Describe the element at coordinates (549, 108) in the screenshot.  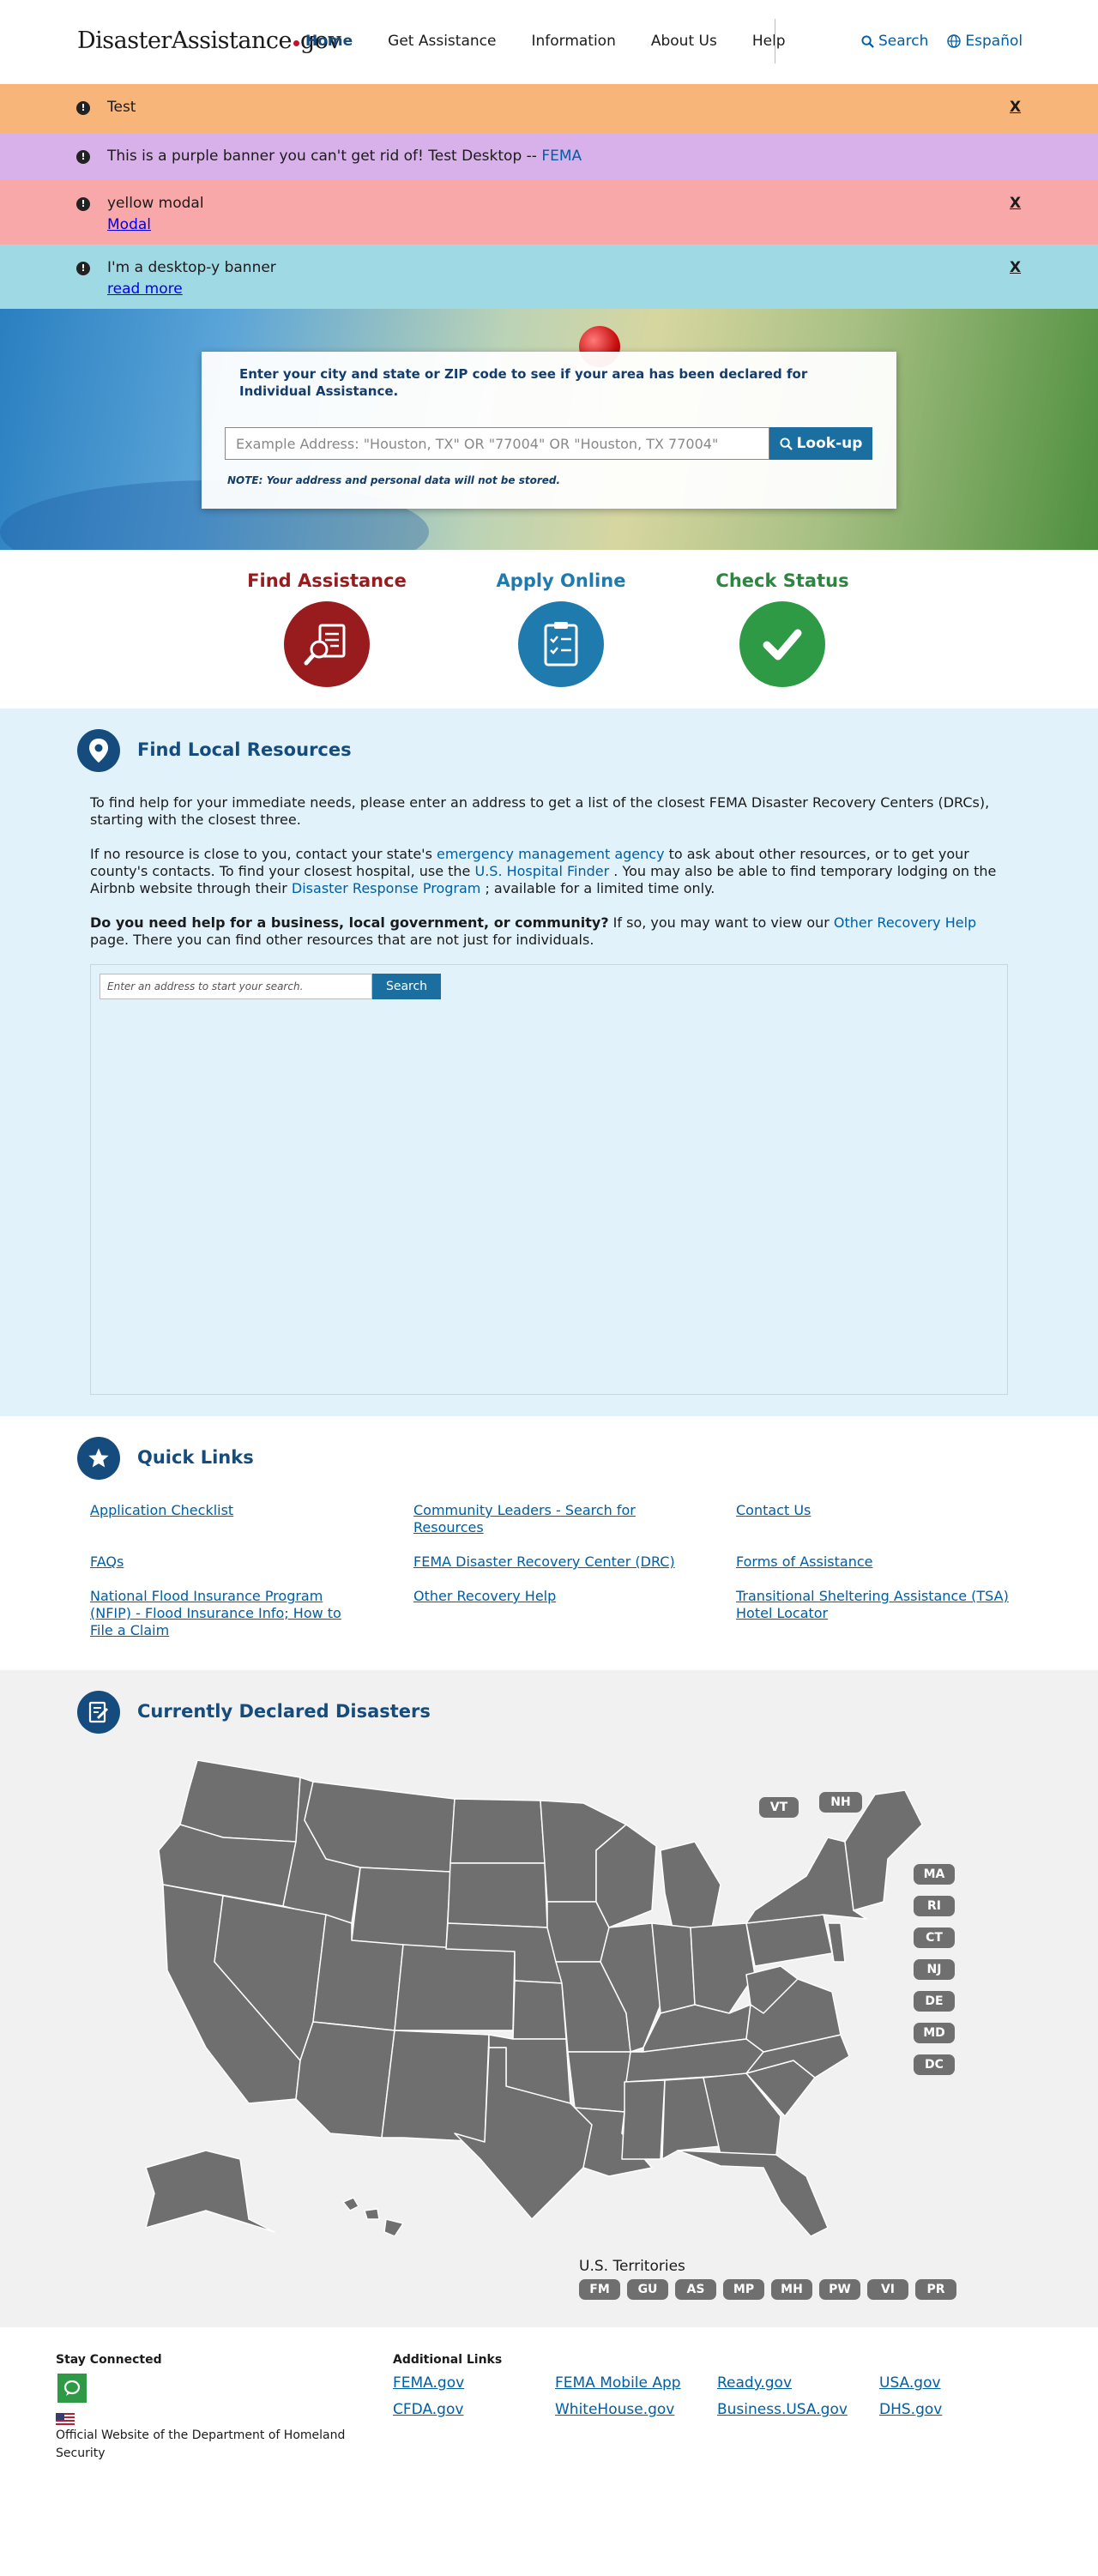
I see `banner-test: ! Test X` at that location.